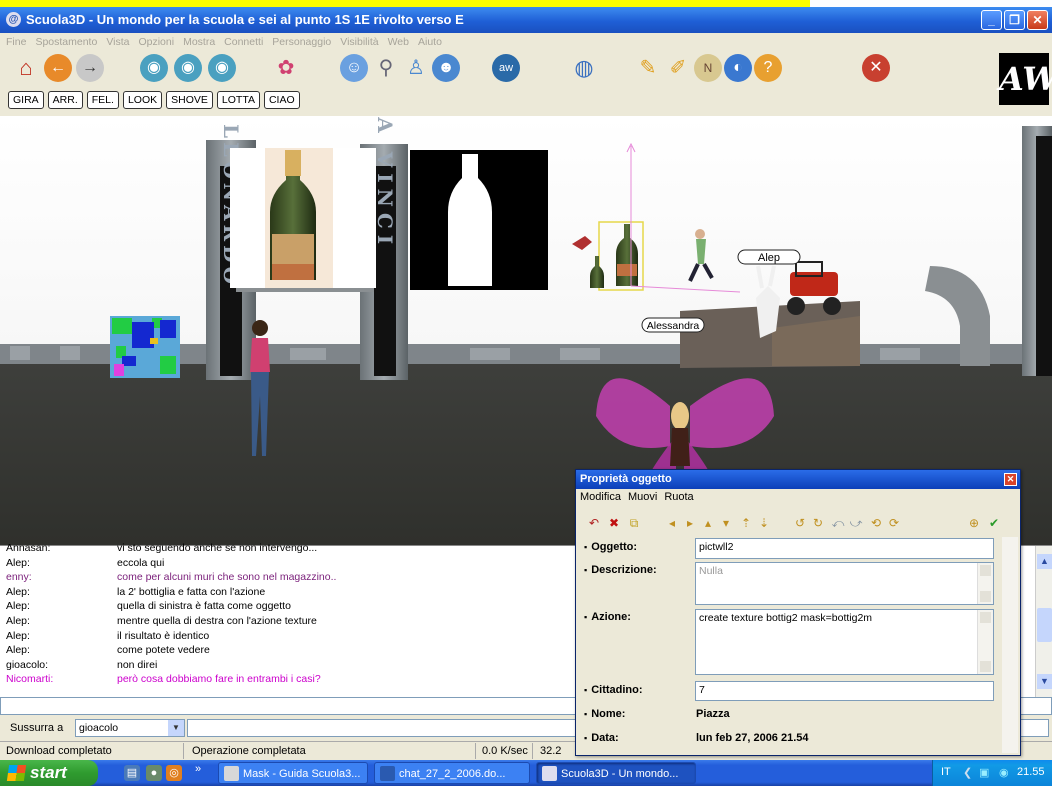  I want to click on move-right-icon: ▸, so click(690, 523).